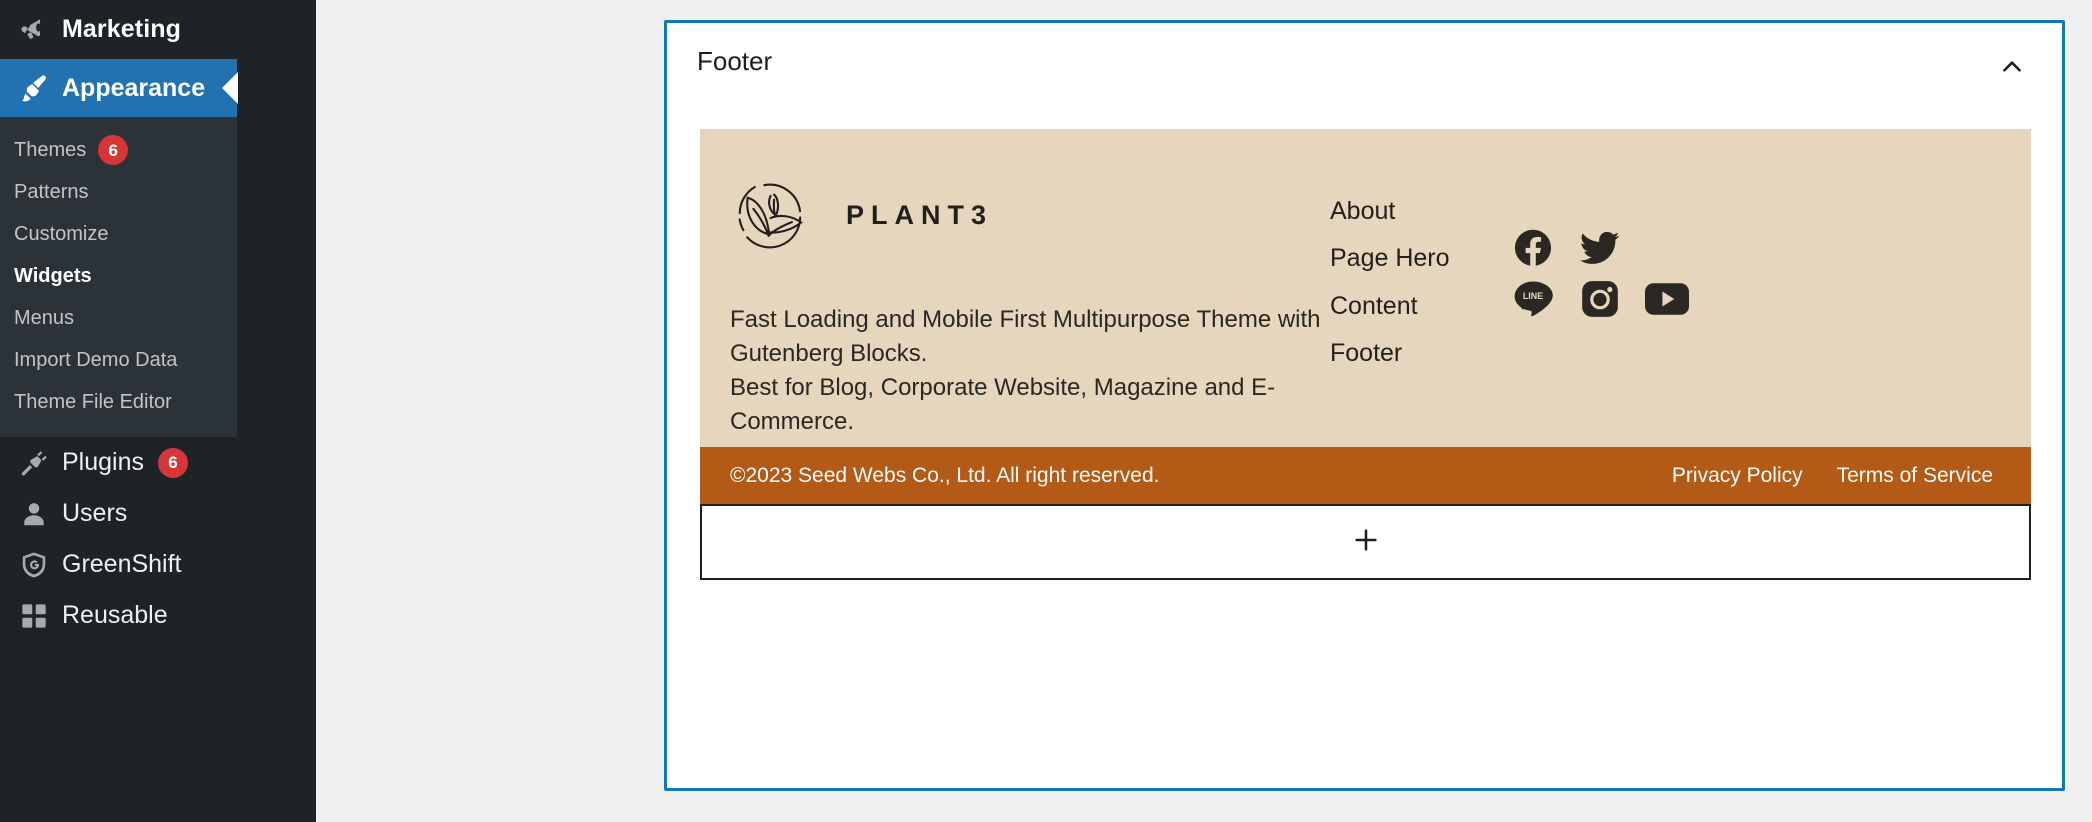 This screenshot has width=2092, height=822. I want to click on footer-nav-links: About Page Hero Content Footer, so click(1390, 287).